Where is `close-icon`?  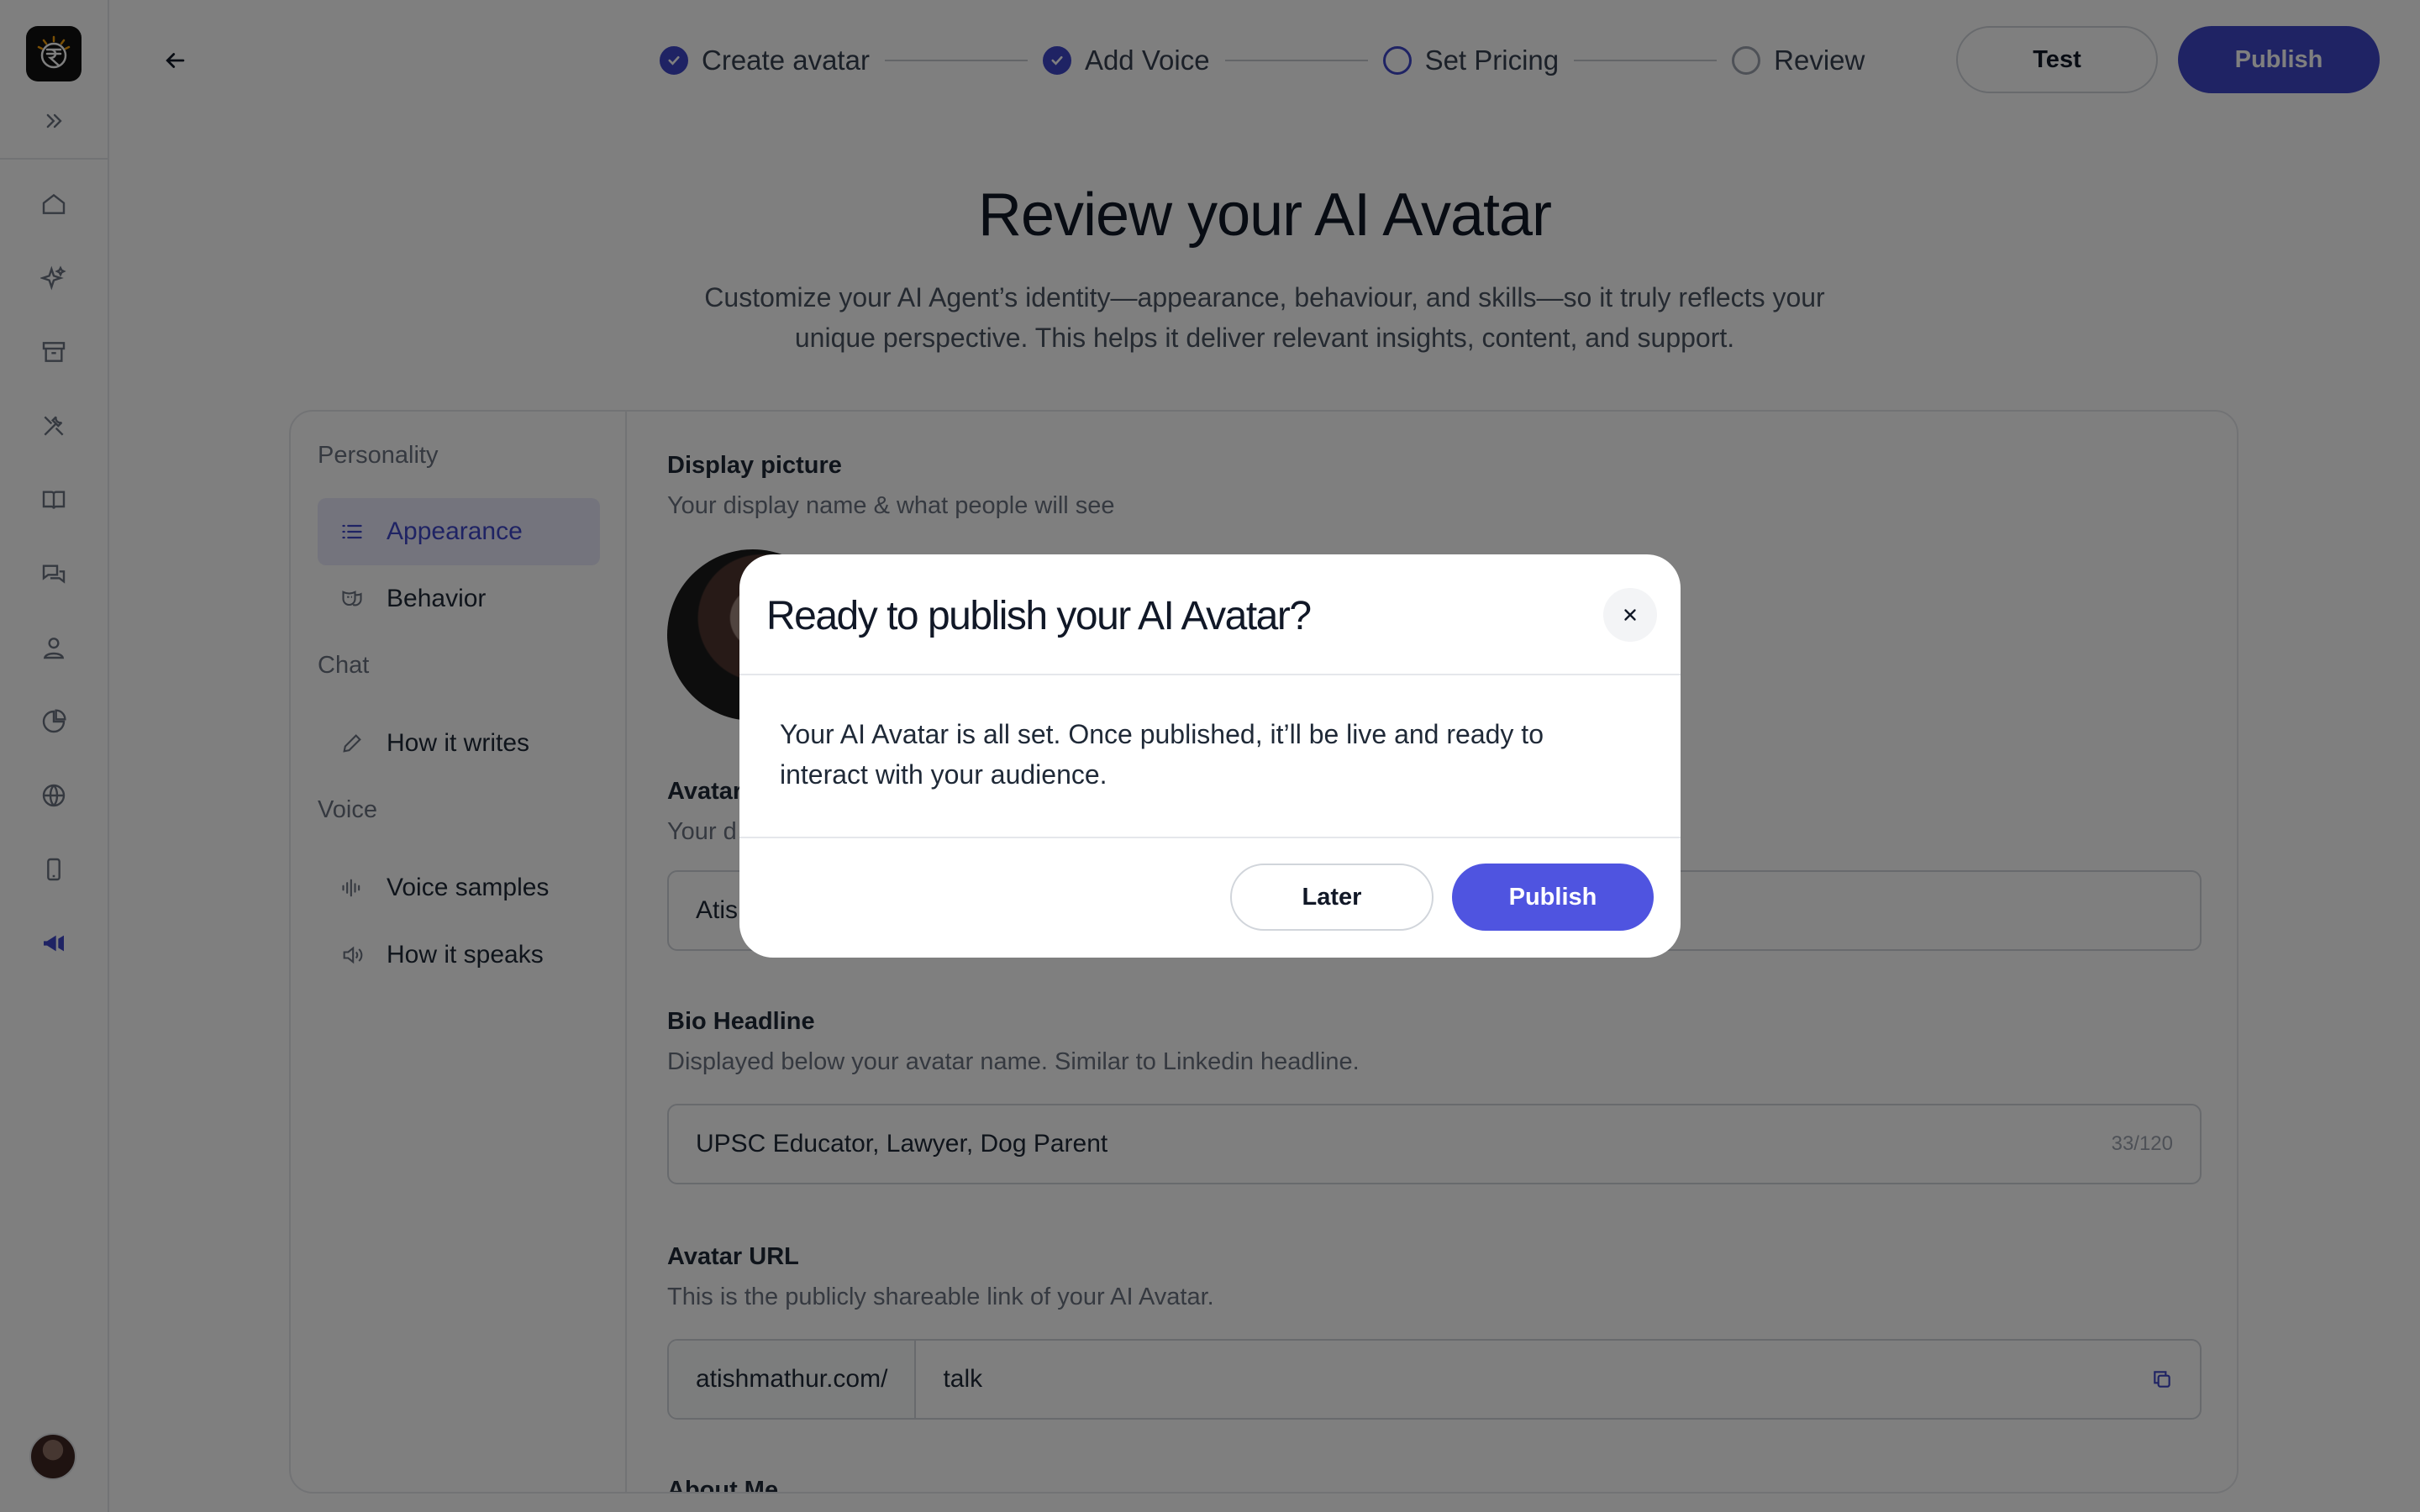 close-icon is located at coordinates (1630, 615).